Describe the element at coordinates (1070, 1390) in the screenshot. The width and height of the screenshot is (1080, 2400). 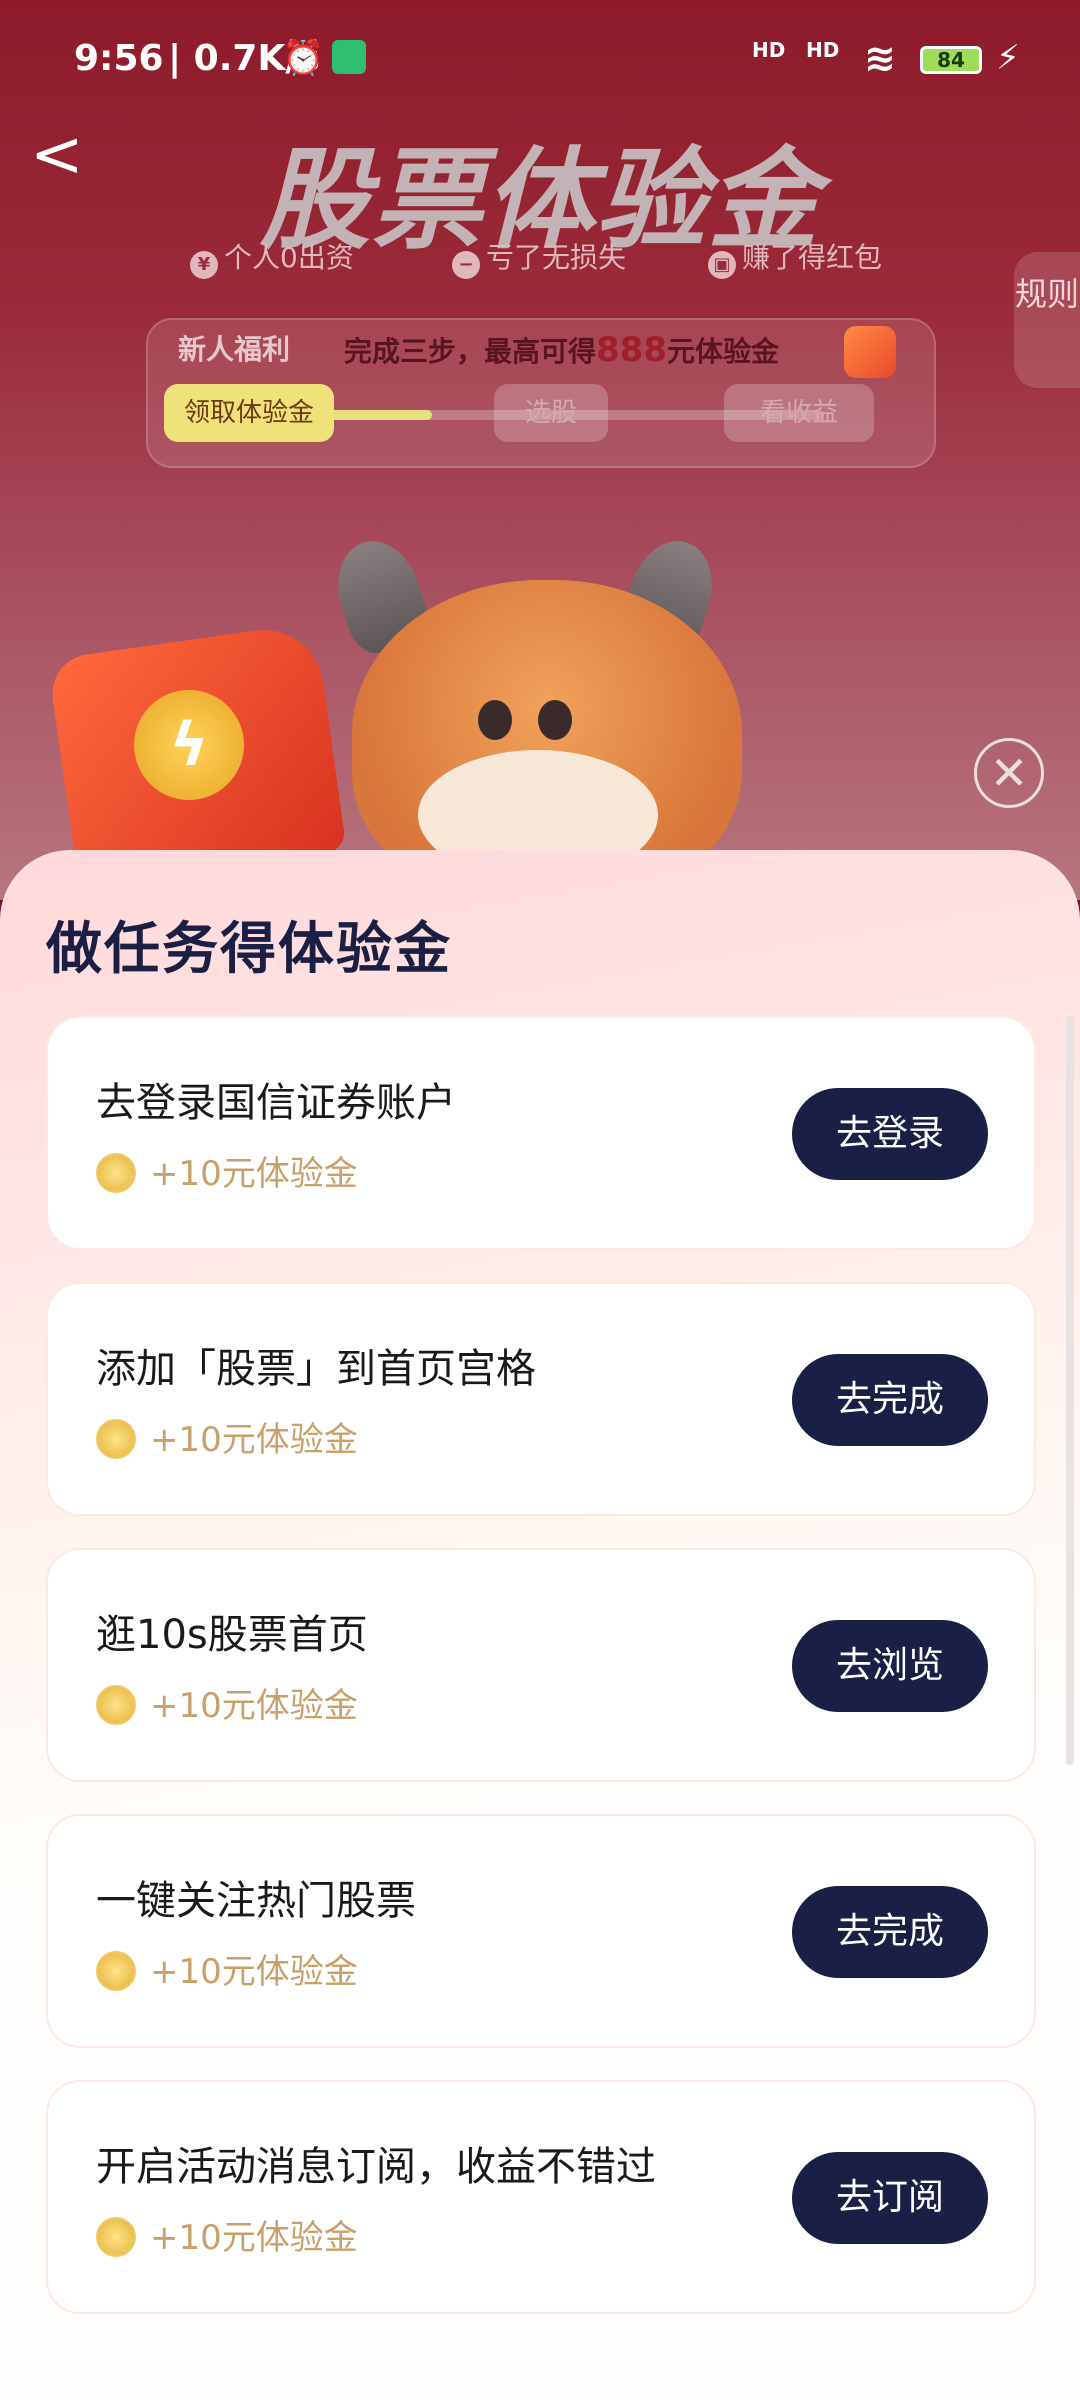
I see `scrollbar` at that location.